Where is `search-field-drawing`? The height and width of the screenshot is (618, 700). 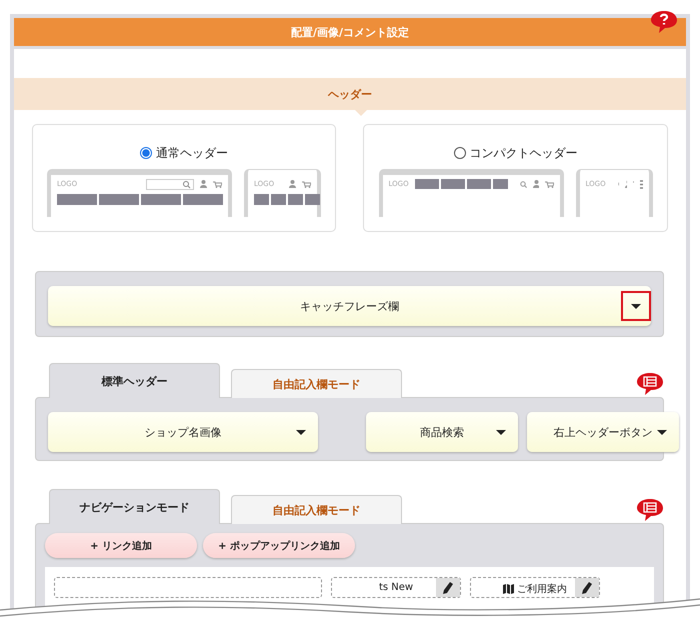 search-field-drawing is located at coordinates (170, 184).